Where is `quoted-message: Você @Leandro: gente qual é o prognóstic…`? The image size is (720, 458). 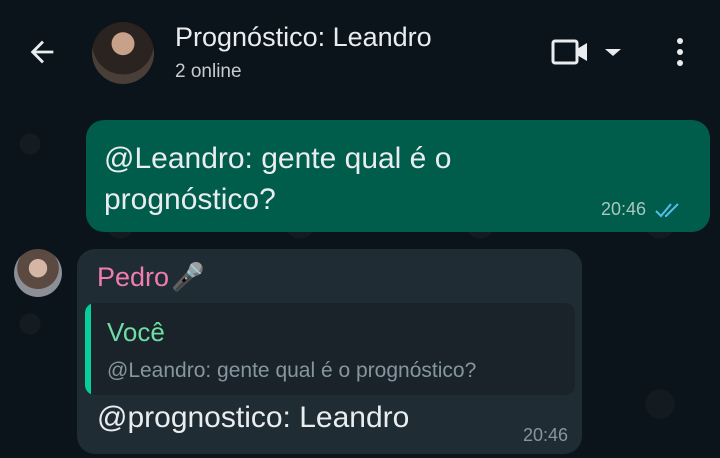 quoted-message: Você @Leandro: gente qual é o prognóstic… is located at coordinates (330, 349).